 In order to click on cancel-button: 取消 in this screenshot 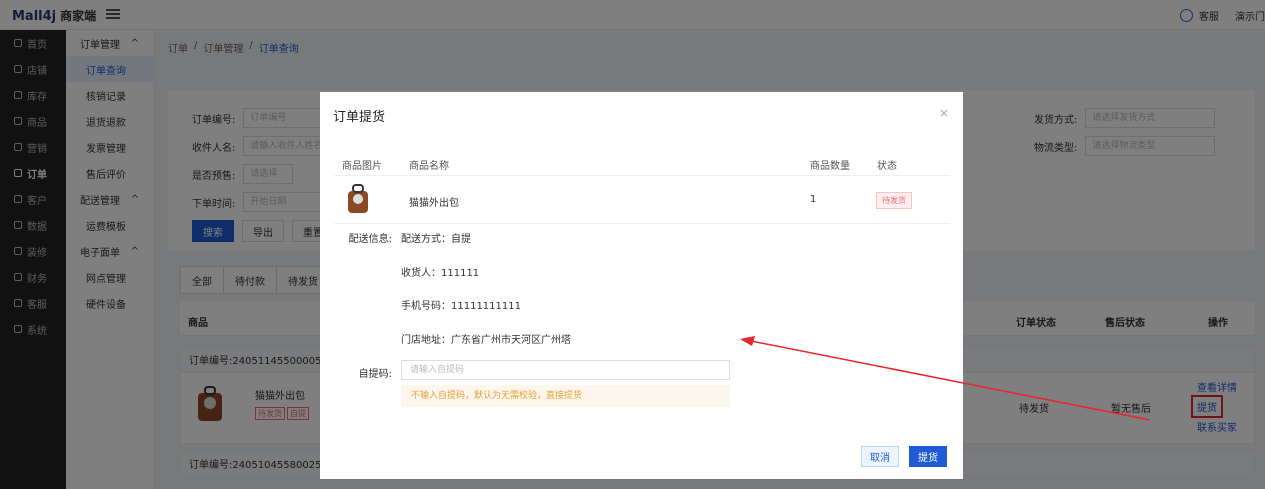, I will do `click(880, 456)`.